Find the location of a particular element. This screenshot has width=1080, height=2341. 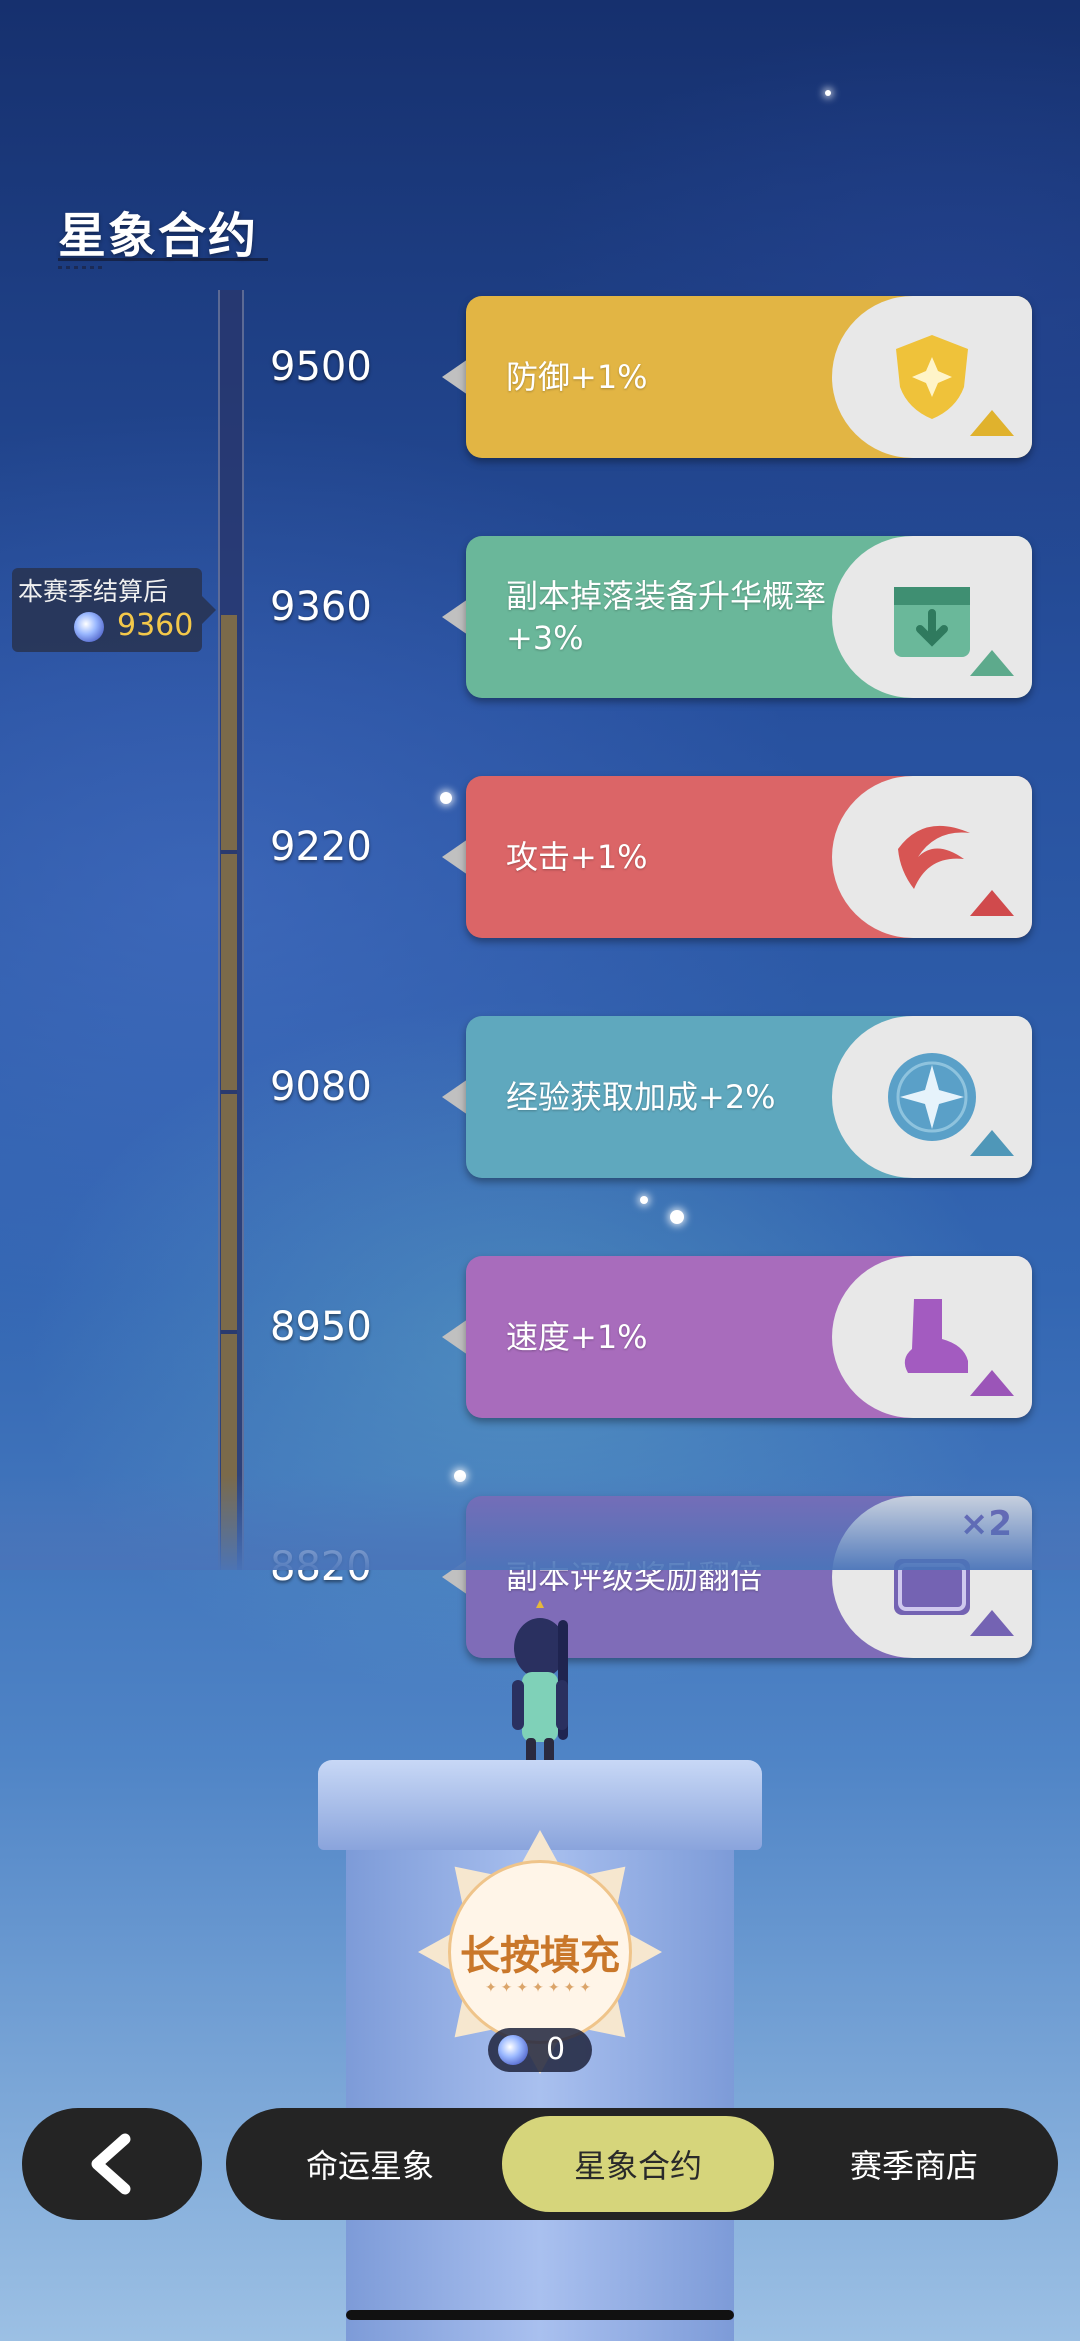

fill-button-label: 长按填充 is located at coordinates (540, 1956).